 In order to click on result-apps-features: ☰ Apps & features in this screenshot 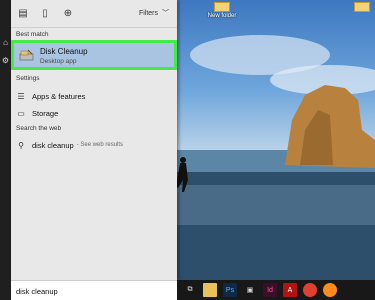, I will do `click(94, 96)`.